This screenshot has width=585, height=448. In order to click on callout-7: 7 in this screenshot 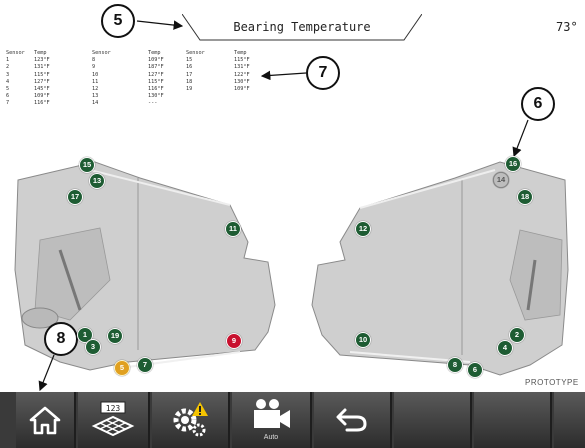, I will do `click(323, 73)`.